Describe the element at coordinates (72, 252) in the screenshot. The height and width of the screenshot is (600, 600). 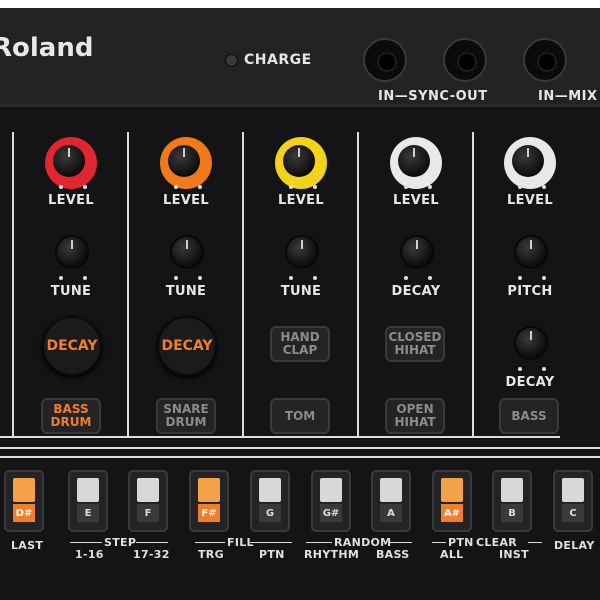
I see `bass-drum-tune-knob` at that location.